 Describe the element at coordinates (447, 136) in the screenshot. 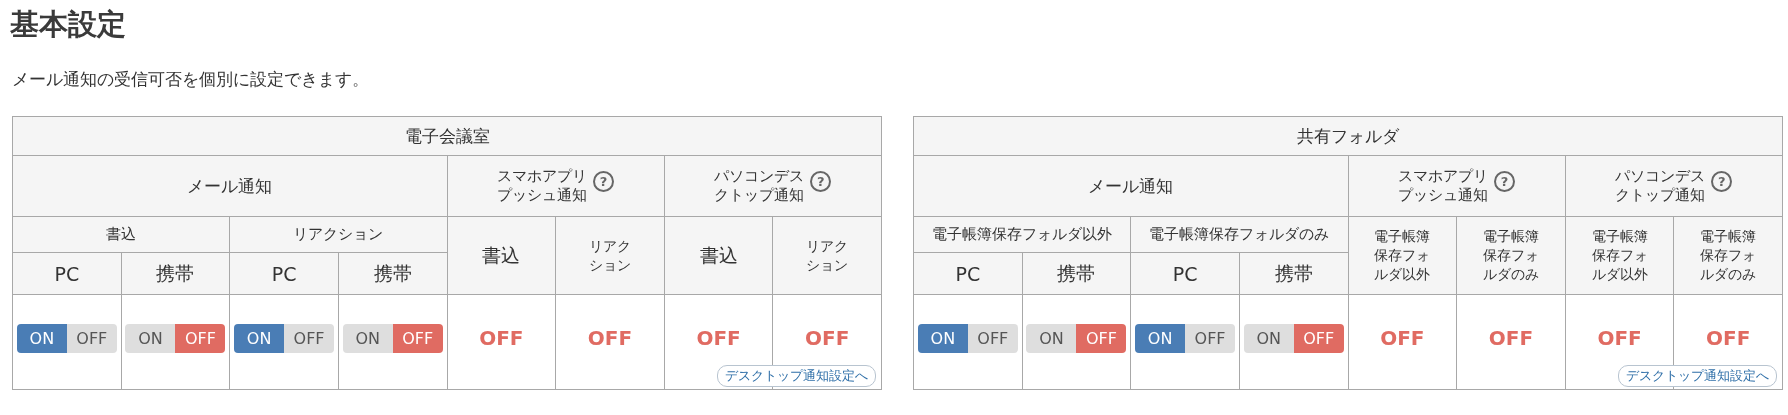

I see `panel-title: 電子会議室` at that location.